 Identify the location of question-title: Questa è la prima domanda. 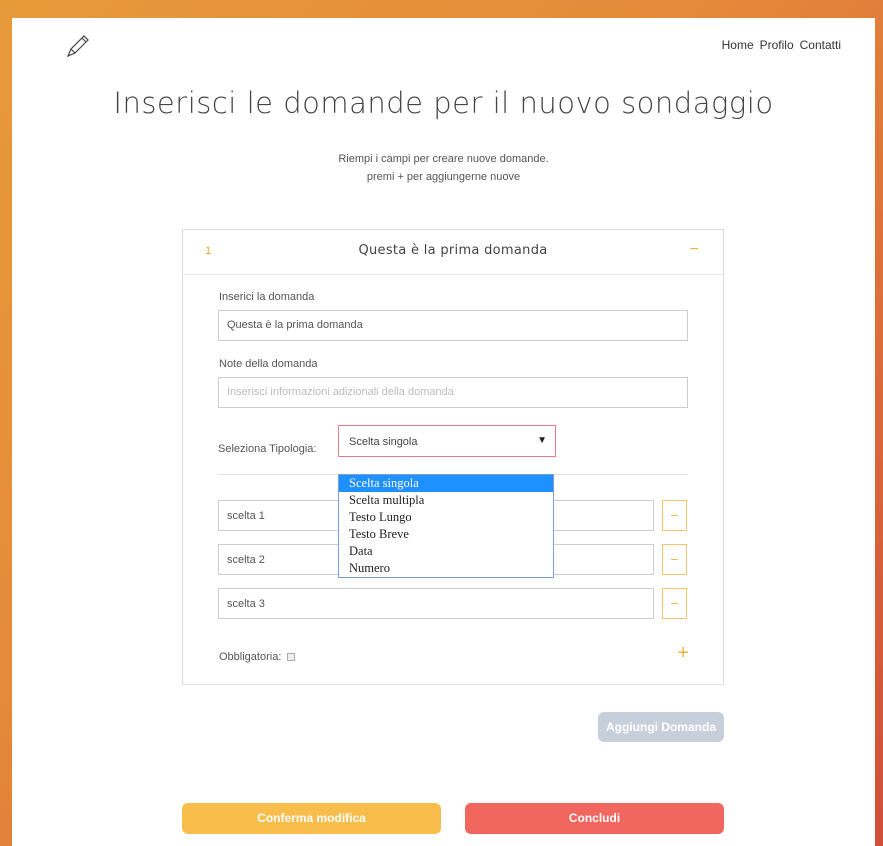
(453, 250).